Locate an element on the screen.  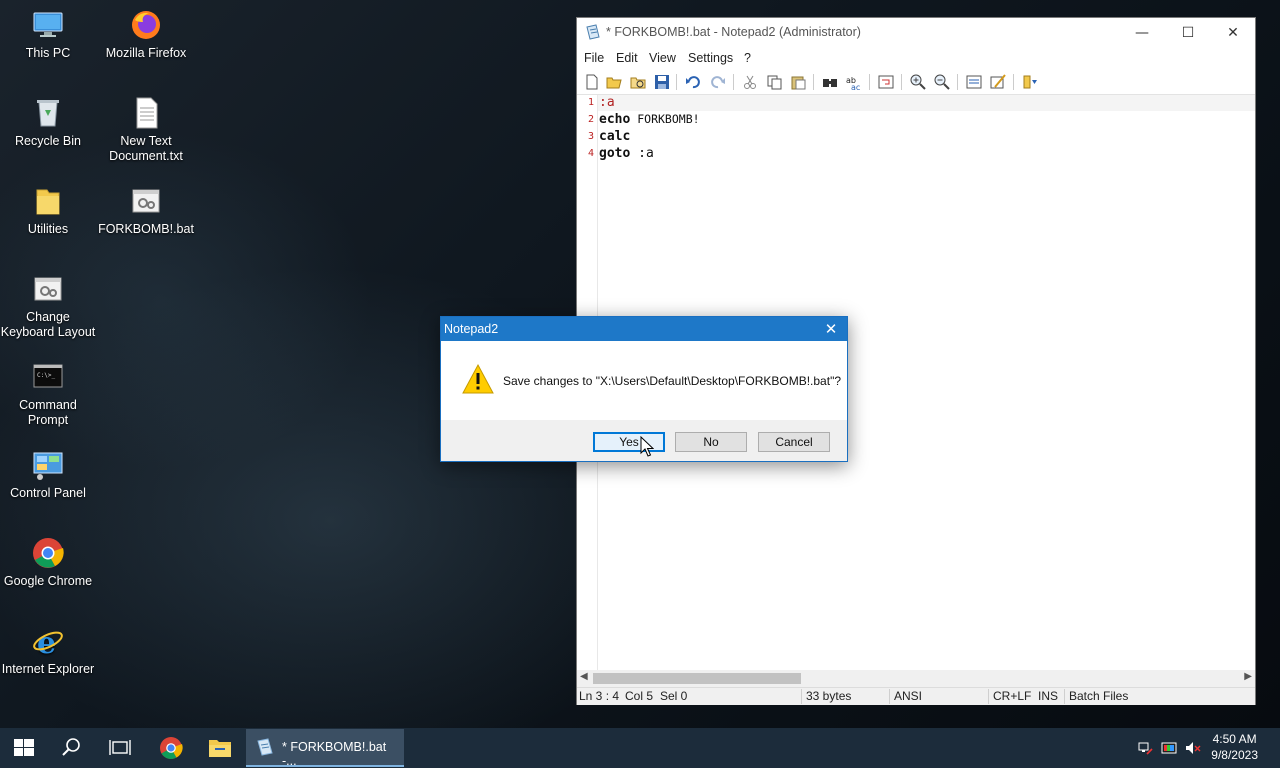
batch-file-icon is located at coordinates (48, 289).